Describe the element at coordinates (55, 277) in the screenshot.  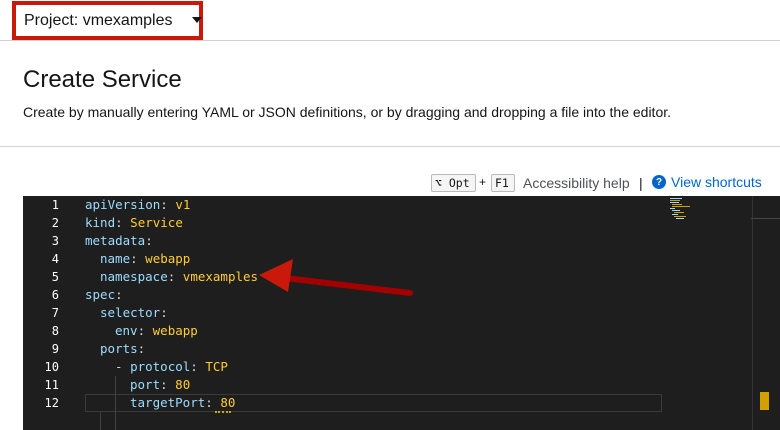
I see `line-number: 5` at that location.